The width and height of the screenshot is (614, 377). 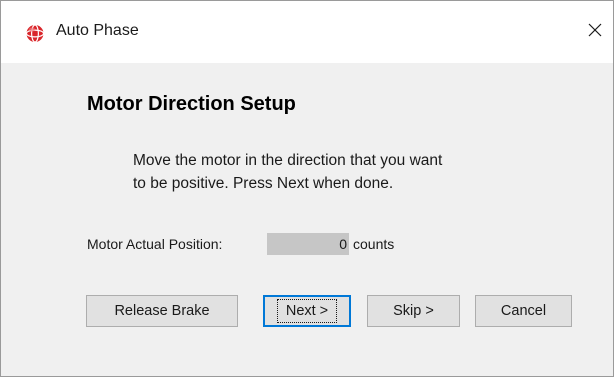 I want to click on page-title: Motor Direction Setup, so click(x=191, y=104).